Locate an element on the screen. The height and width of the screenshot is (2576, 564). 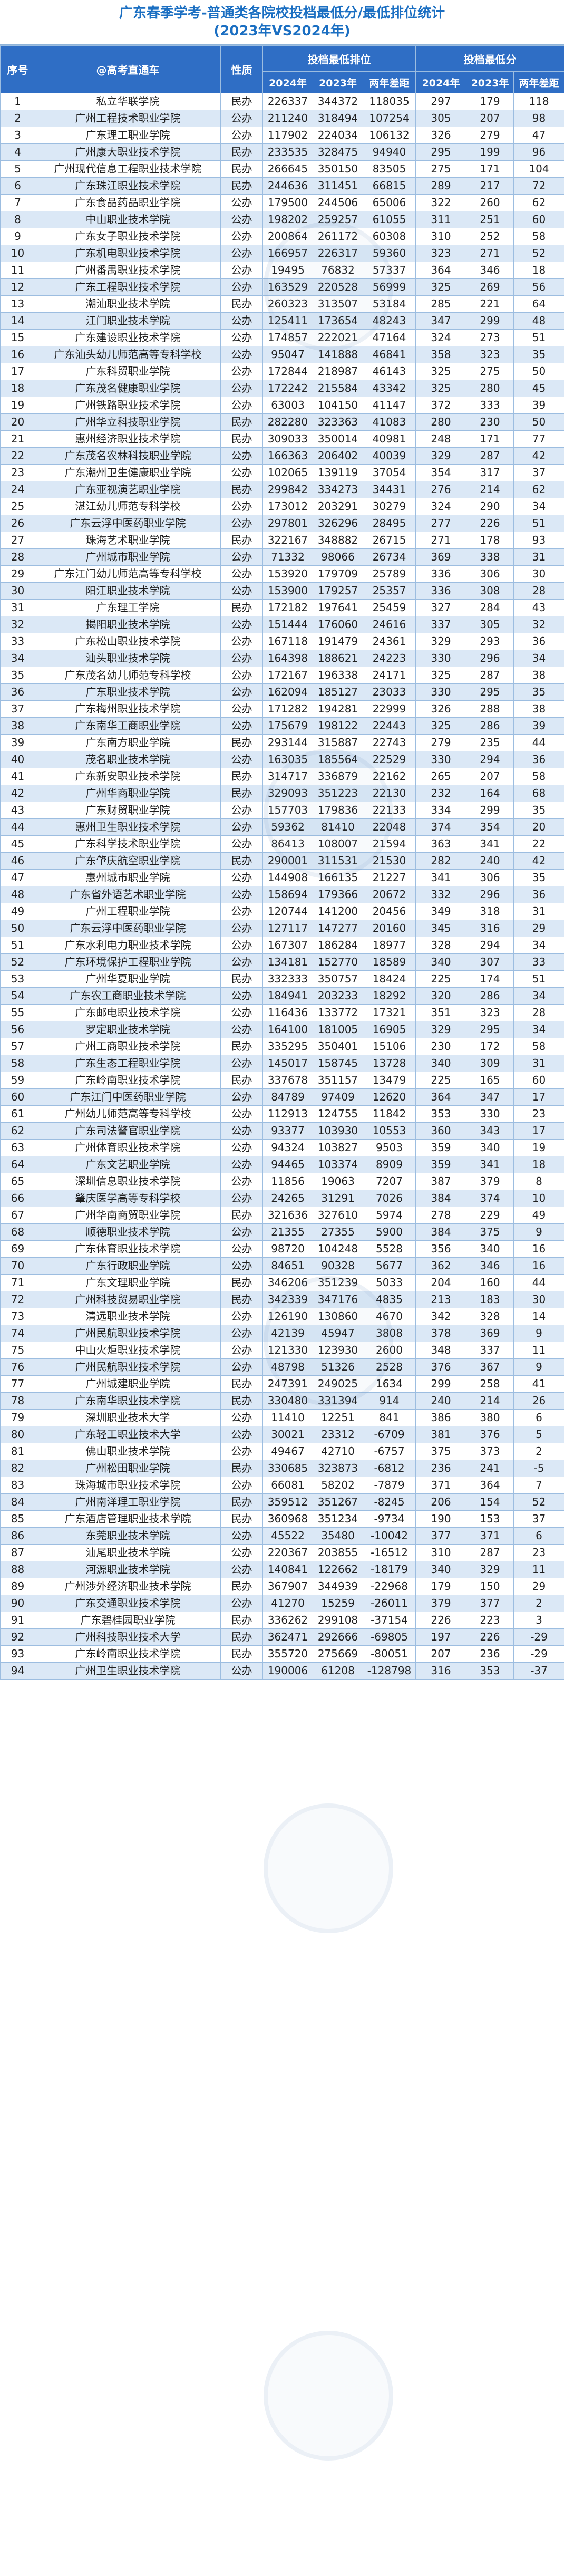
cell-no: 27 is located at coordinates (17, 540).